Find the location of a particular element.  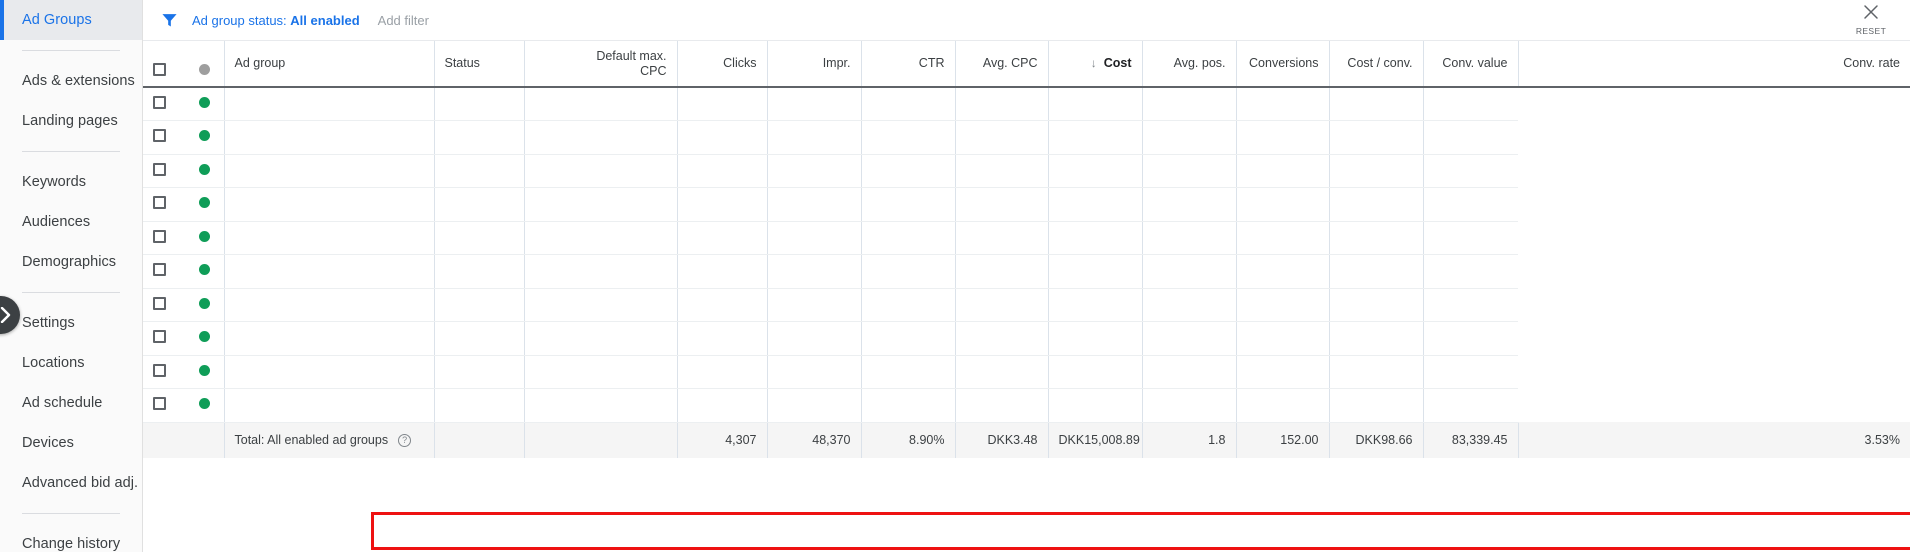

sidebar-item-devices: Devices is located at coordinates (71, 443).